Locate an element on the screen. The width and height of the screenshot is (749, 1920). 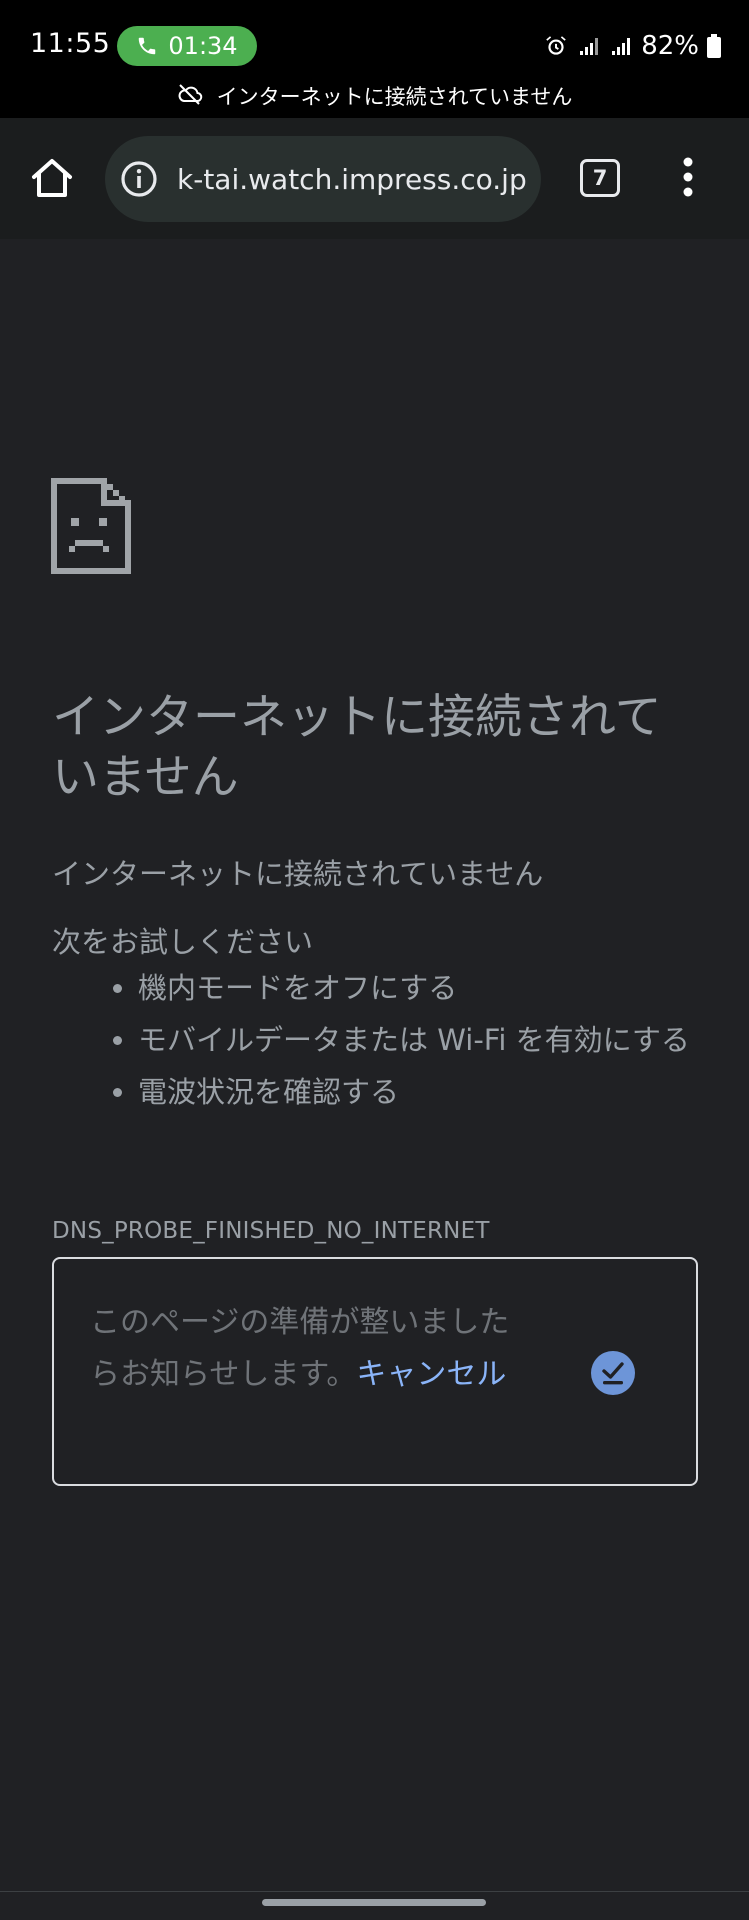
ongoing-call-chip: 01:34 is located at coordinates (187, 46).